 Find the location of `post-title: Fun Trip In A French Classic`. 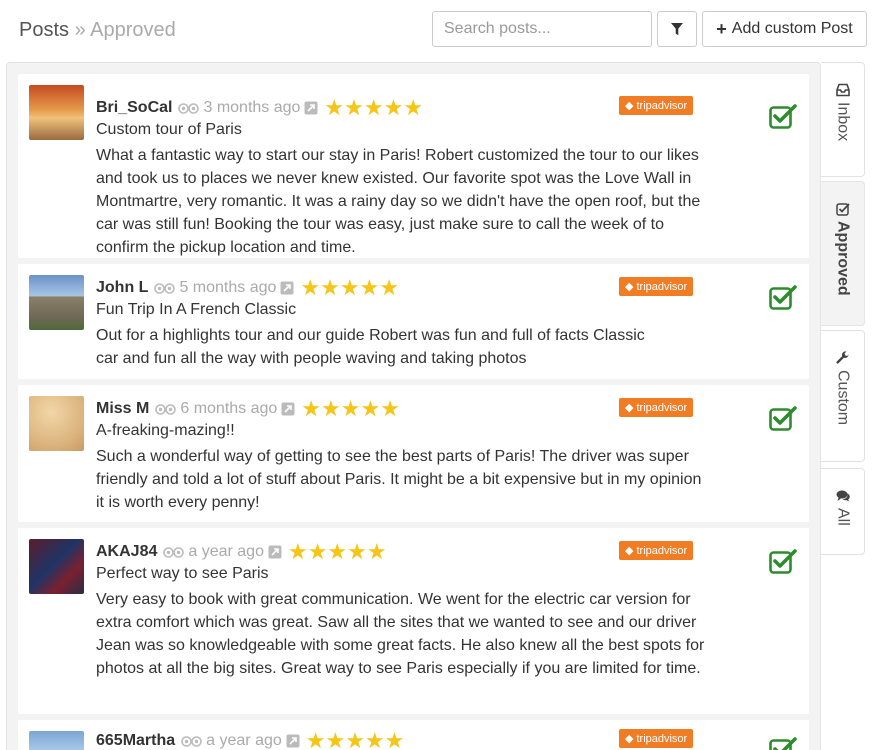

post-title: Fun Trip In A French Classic is located at coordinates (196, 309).